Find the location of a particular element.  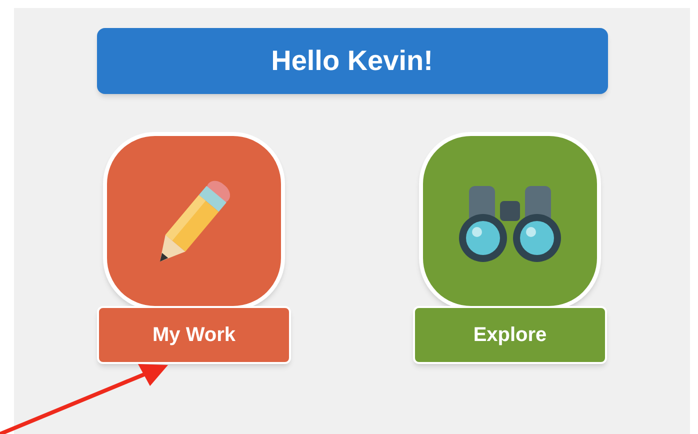

greeting-title: Hello Kevin! is located at coordinates (352, 61).